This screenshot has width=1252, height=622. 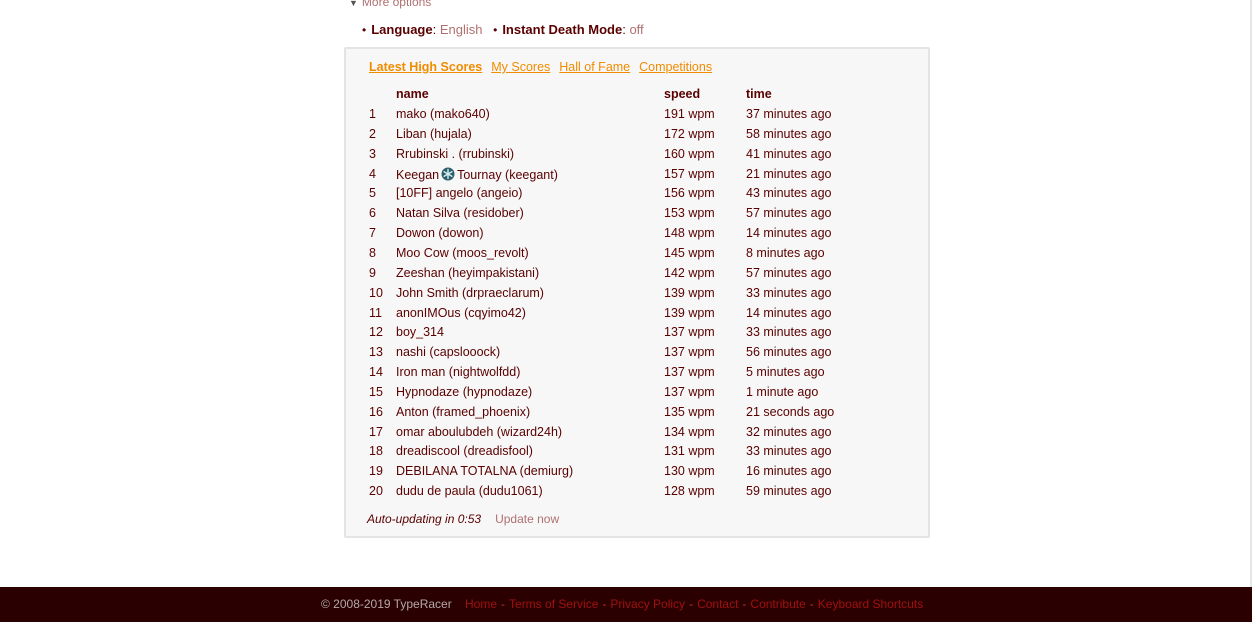 I want to click on footer-link-contribute: Contribute, so click(x=777, y=604).